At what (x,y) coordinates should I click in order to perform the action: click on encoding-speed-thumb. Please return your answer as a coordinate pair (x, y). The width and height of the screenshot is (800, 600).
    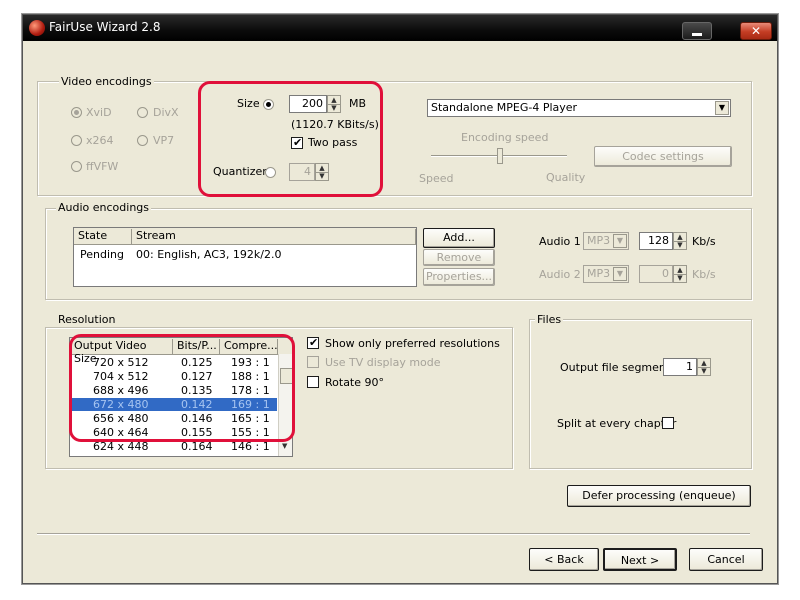
    Looking at the image, I should click on (500, 156).